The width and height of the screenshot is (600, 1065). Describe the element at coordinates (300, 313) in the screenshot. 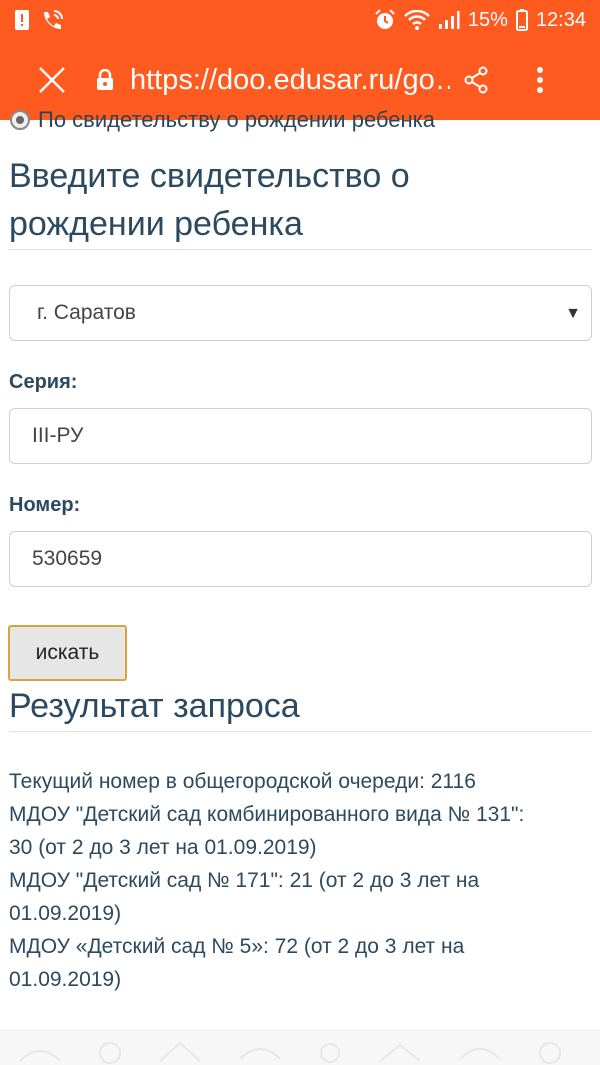

I see `city-select: г. Саратов ▼` at that location.